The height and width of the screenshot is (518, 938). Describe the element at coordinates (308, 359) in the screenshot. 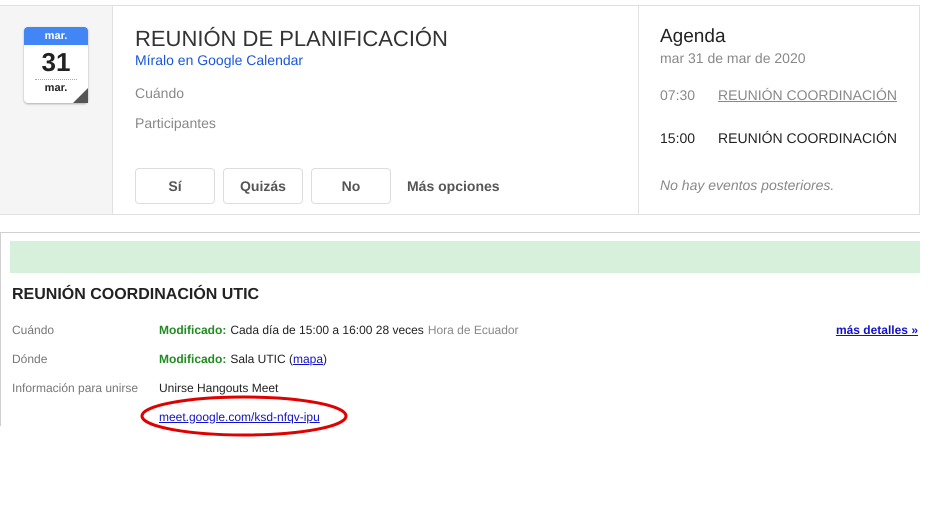

I see `detail-link: mapa` at that location.